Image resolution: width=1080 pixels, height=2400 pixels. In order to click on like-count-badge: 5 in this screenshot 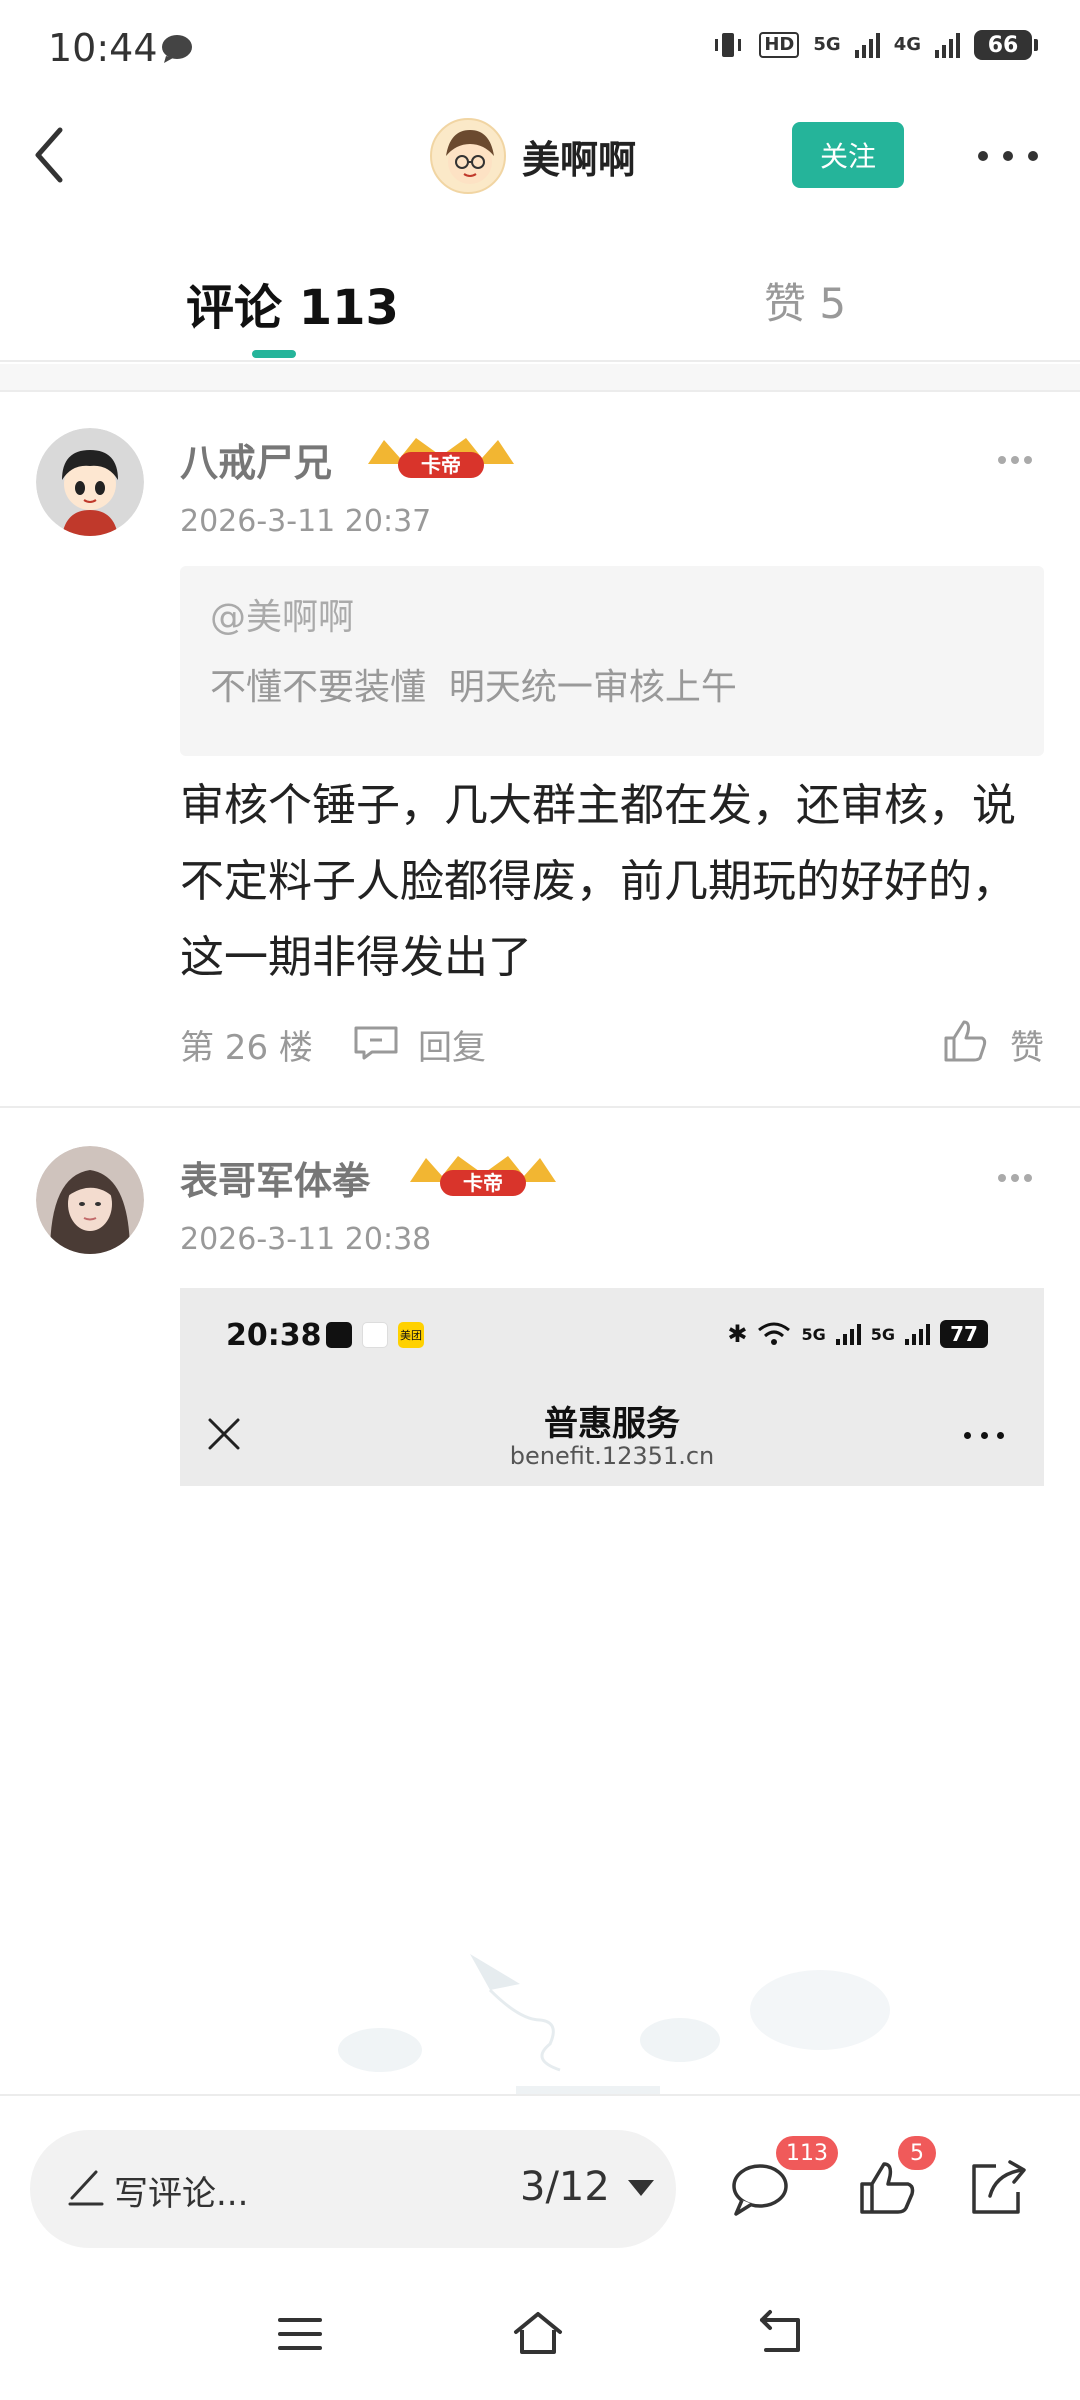, I will do `click(917, 2153)`.